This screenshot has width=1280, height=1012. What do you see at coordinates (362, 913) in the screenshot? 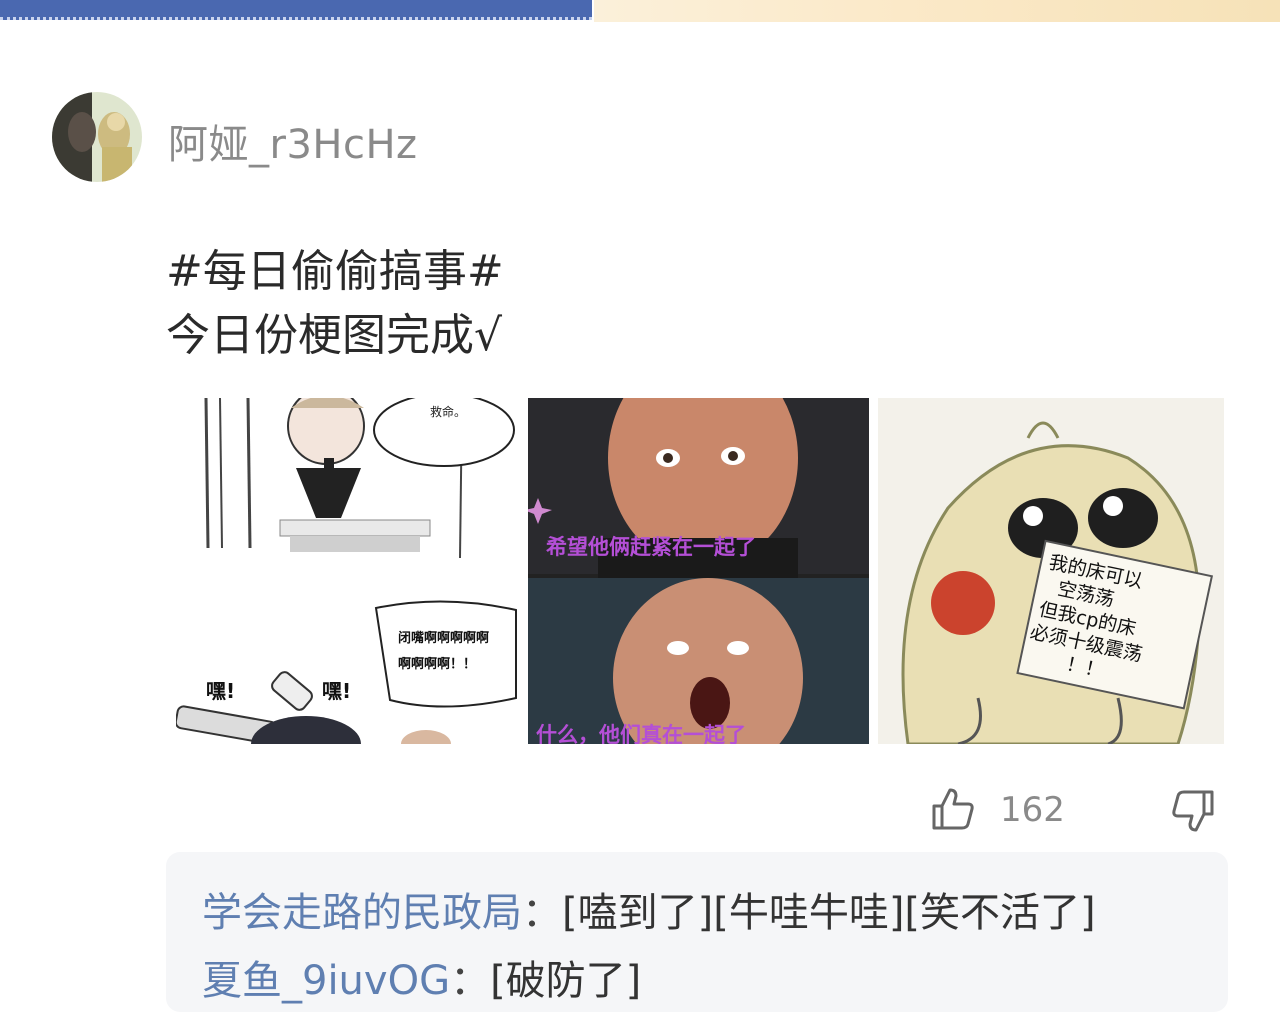
I see `reply-username: 学会走路的民政局` at bounding box center [362, 913].